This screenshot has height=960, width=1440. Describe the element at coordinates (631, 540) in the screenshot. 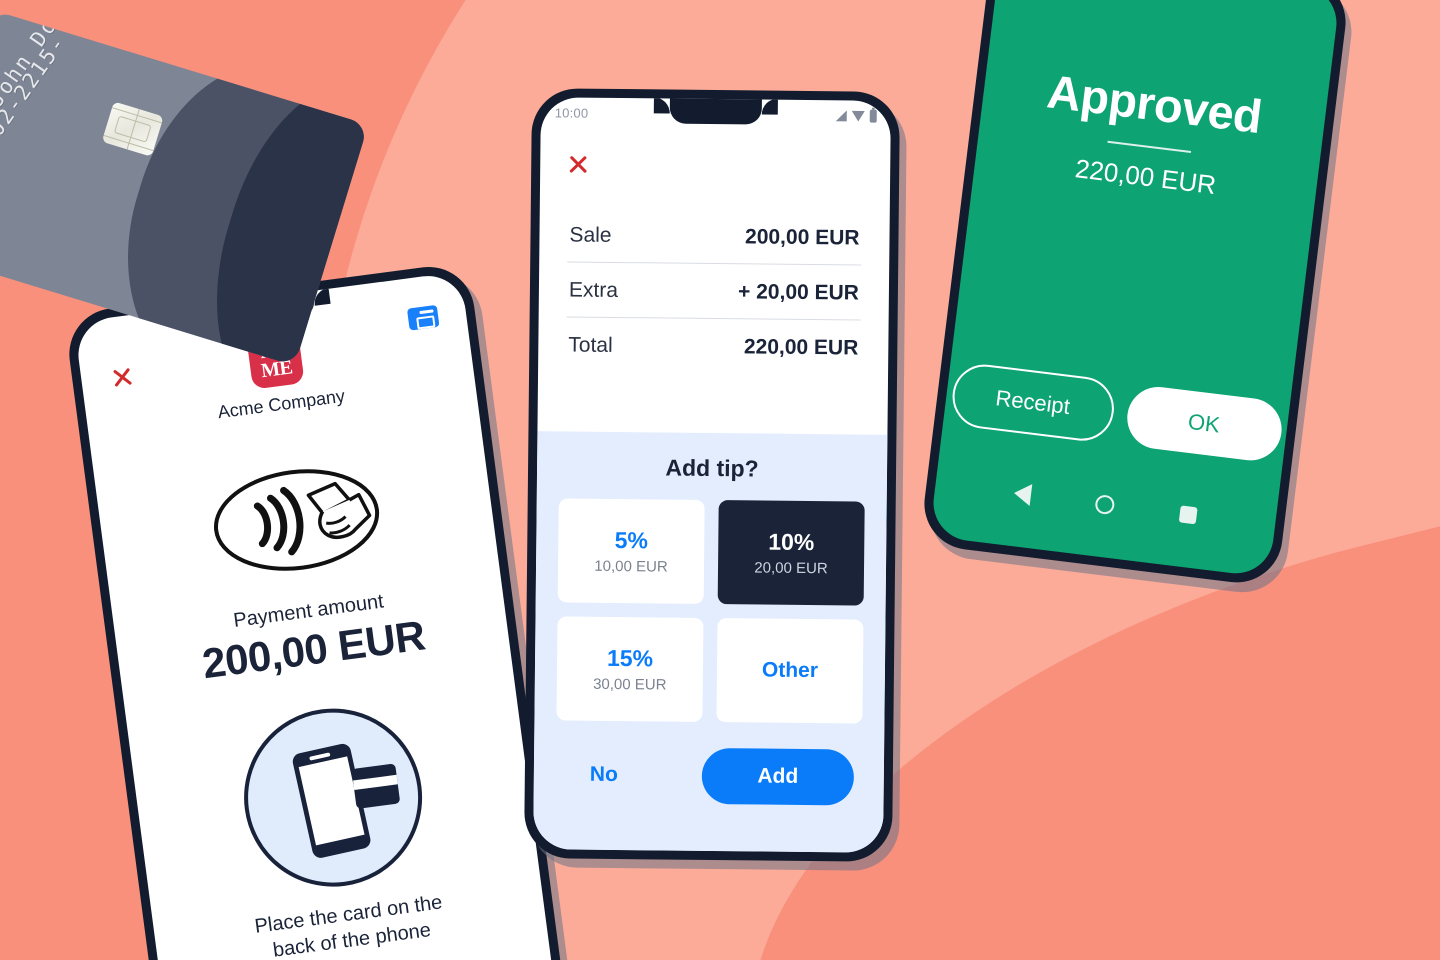

I see `tip-option-percent: 5%` at that location.